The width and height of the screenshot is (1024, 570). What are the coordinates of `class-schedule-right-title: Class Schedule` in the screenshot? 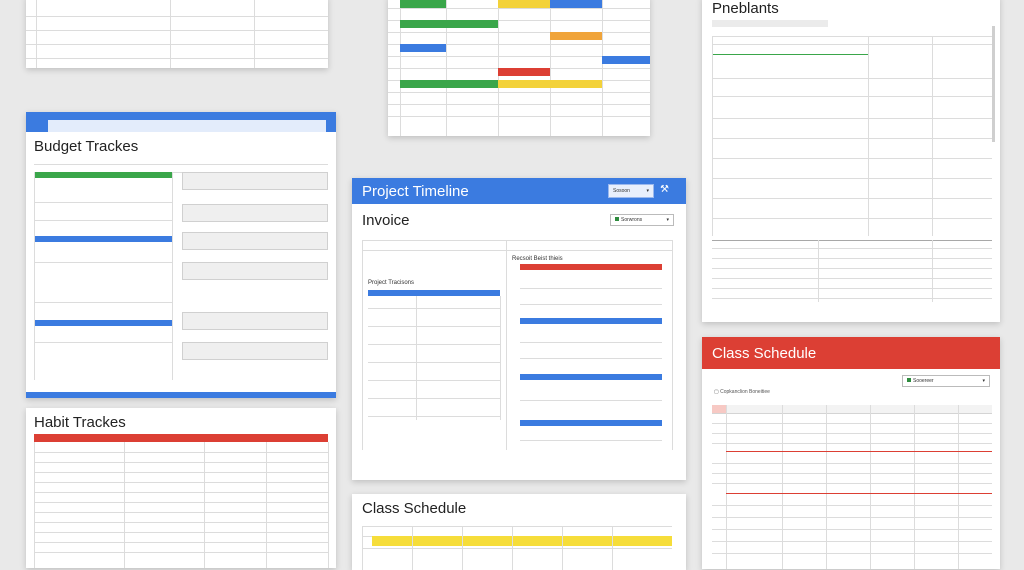 It's located at (764, 353).